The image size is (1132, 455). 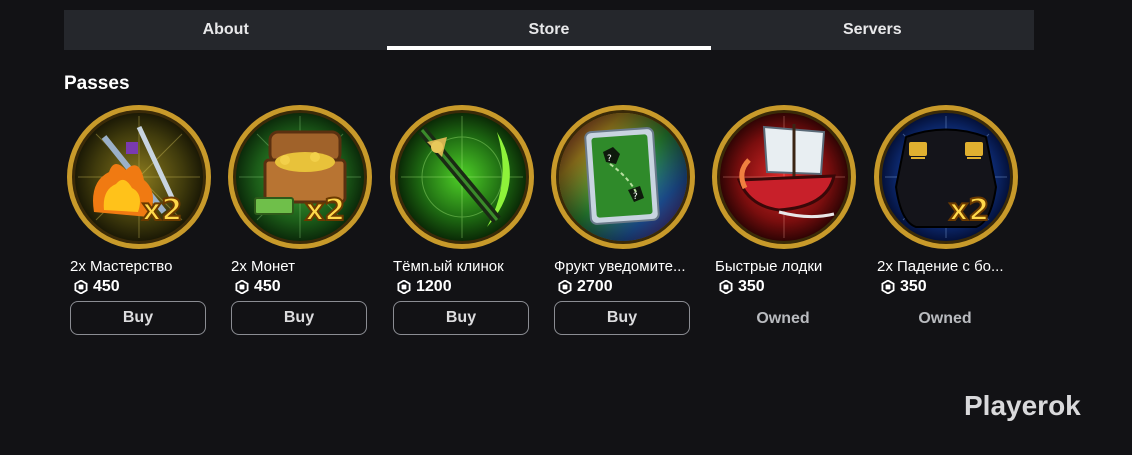 What do you see at coordinates (434, 286) in the screenshot?
I see `price-value: 1200` at bounding box center [434, 286].